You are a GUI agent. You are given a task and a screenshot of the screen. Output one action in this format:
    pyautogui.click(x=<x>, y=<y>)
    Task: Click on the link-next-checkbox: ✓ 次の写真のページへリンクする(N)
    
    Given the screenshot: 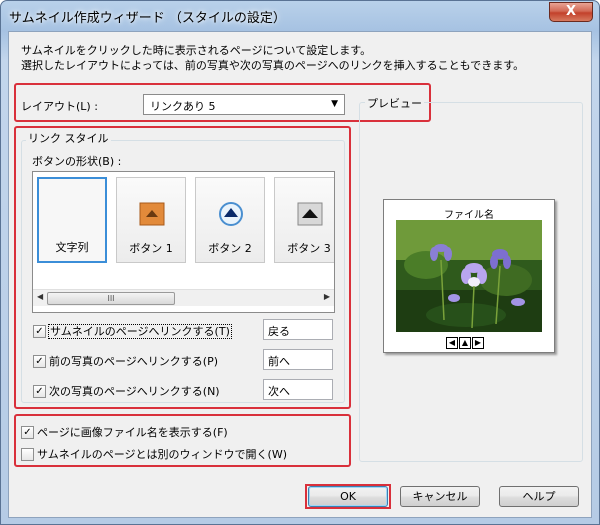 What is the action you would take?
    pyautogui.click(x=126, y=391)
    